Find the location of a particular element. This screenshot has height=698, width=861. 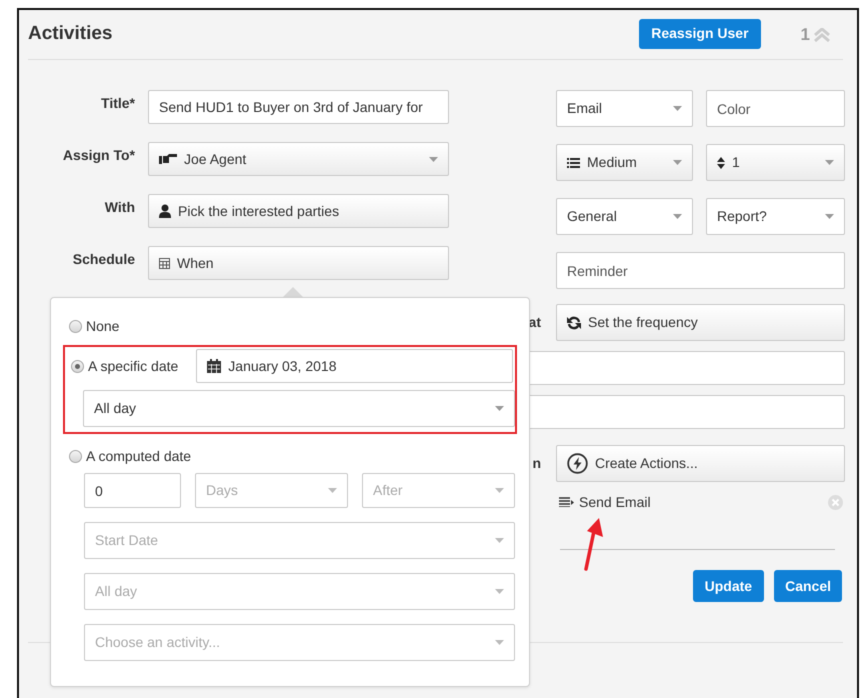

select-field: Report? is located at coordinates (775, 216).